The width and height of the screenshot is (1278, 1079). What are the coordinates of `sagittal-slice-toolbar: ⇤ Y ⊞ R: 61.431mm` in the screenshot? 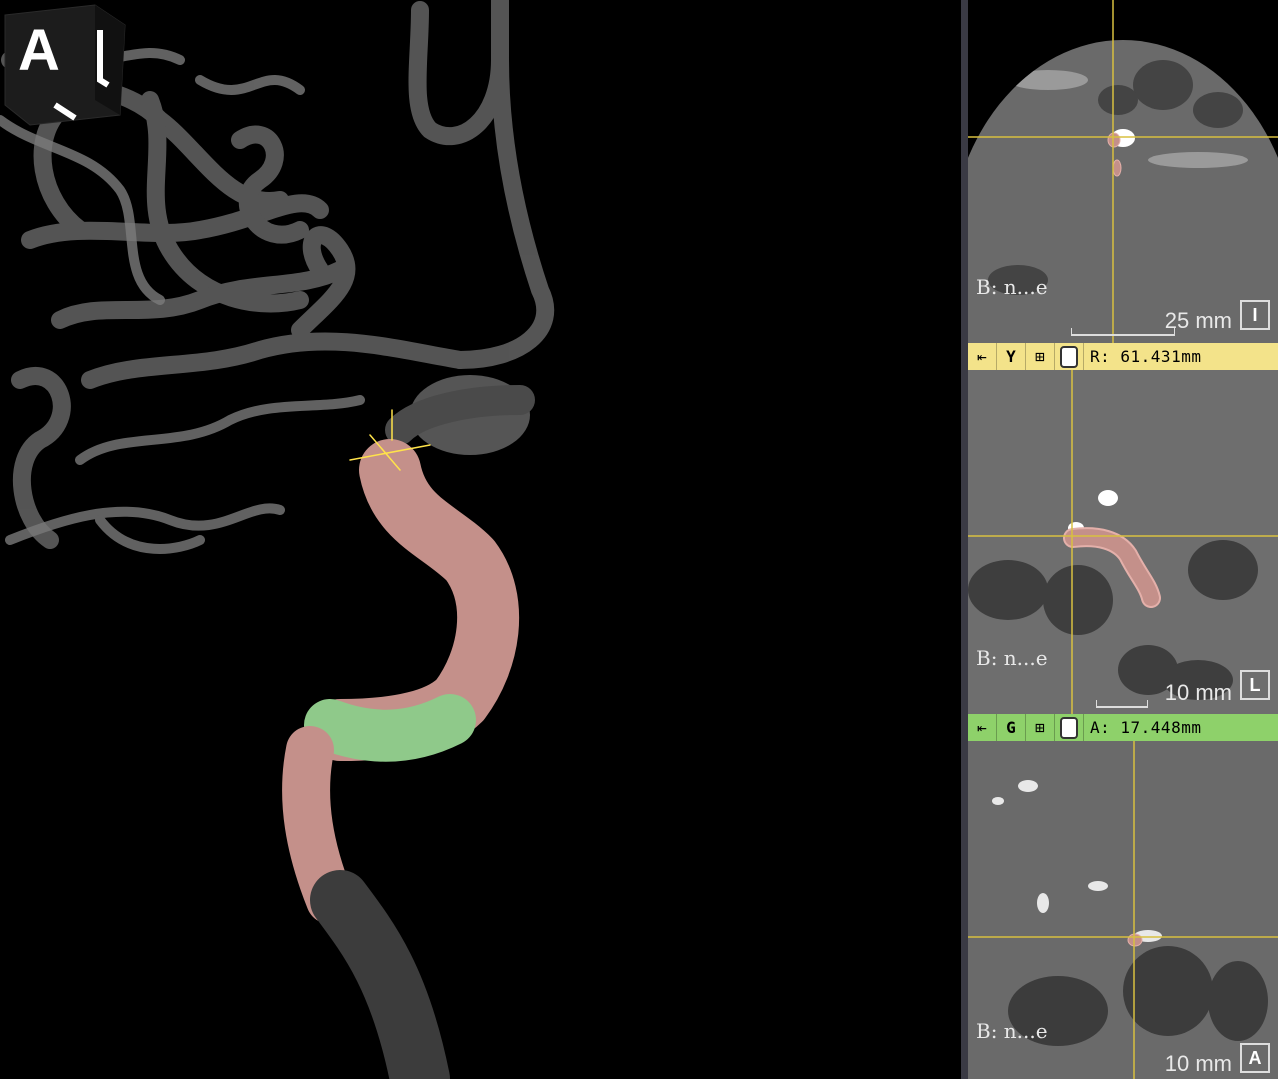 It's located at (1123, 356).